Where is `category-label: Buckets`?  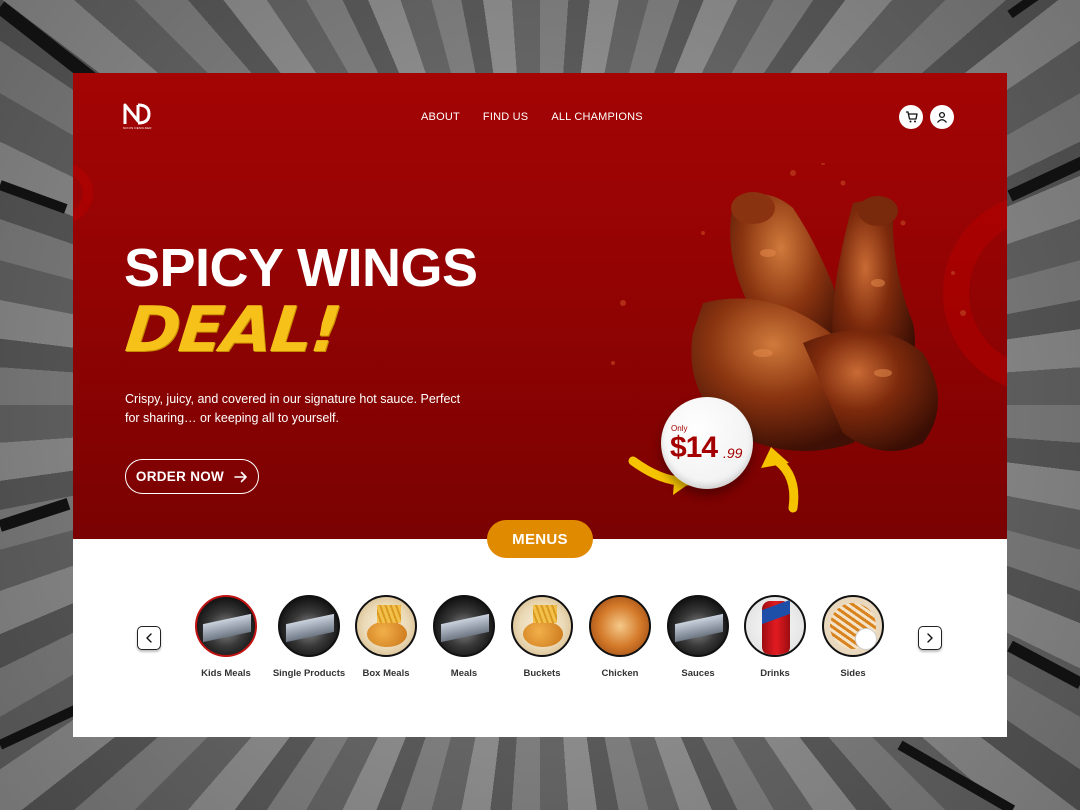
category-label: Buckets is located at coordinates (542, 673).